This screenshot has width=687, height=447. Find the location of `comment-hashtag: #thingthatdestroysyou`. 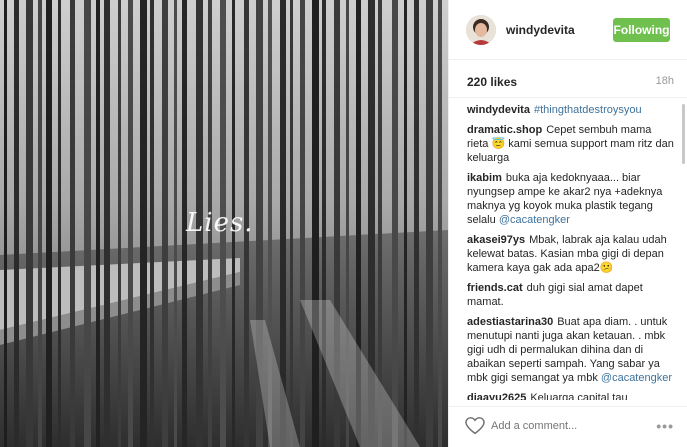

comment-hashtag: #thingthatdestroysyou is located at coordinates (588, 110).